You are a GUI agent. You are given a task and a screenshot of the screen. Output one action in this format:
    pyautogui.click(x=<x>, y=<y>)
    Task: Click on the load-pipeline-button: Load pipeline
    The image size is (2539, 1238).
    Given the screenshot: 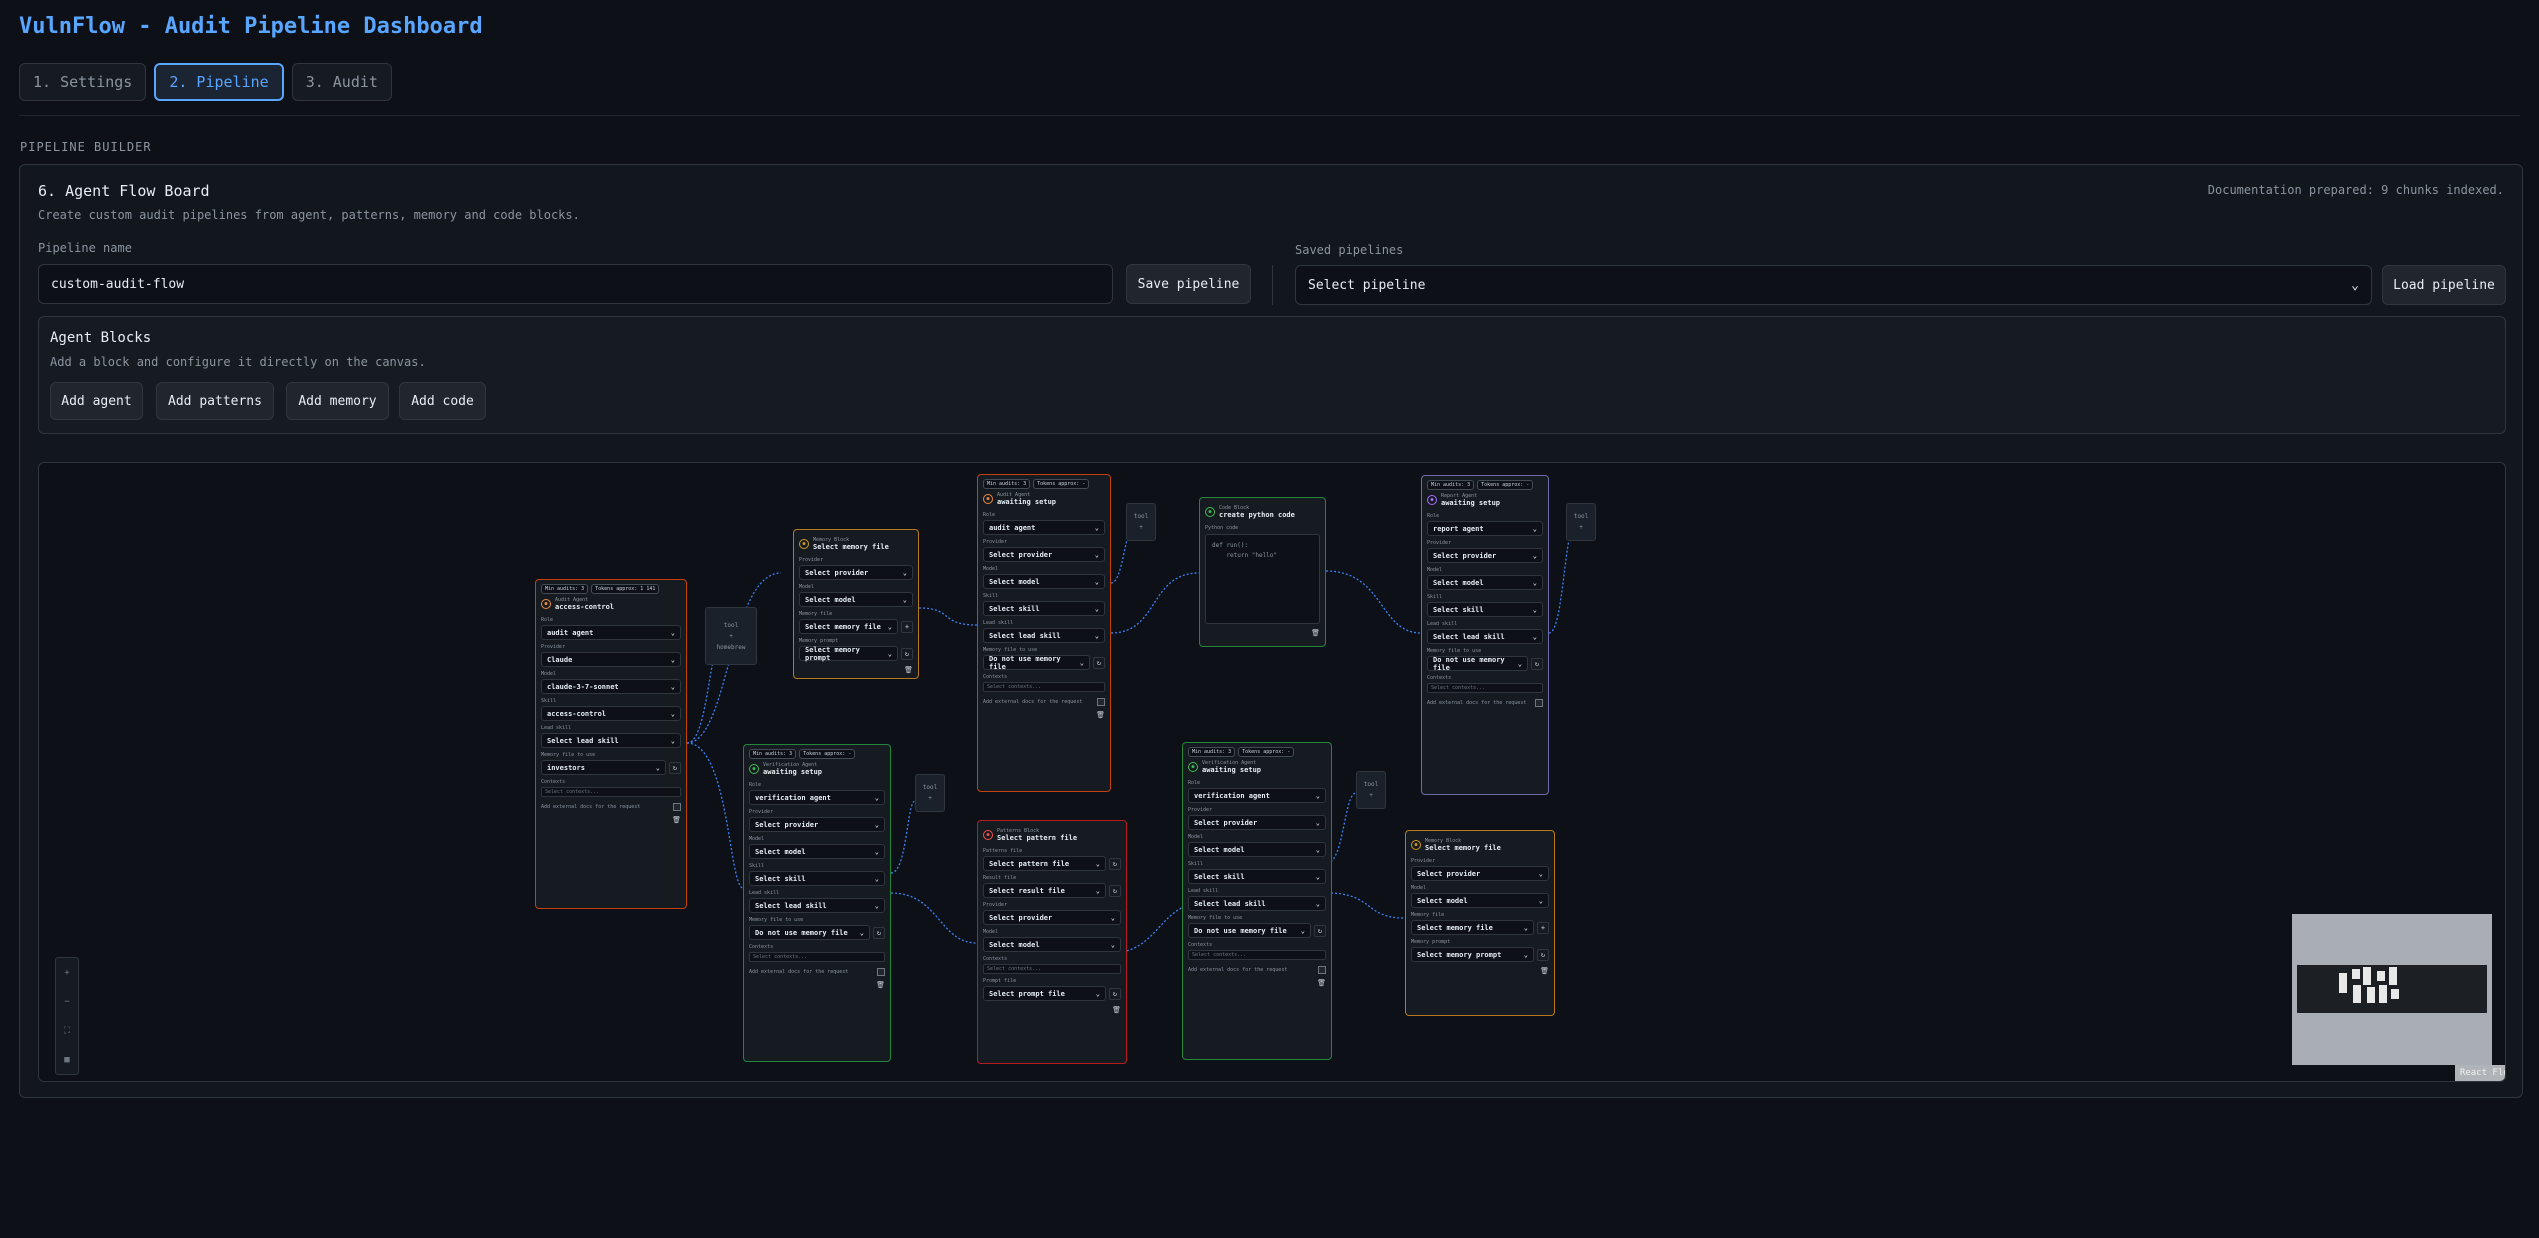 What is the action you would take?
    pyautogui.click(x=2444, y=285)
    